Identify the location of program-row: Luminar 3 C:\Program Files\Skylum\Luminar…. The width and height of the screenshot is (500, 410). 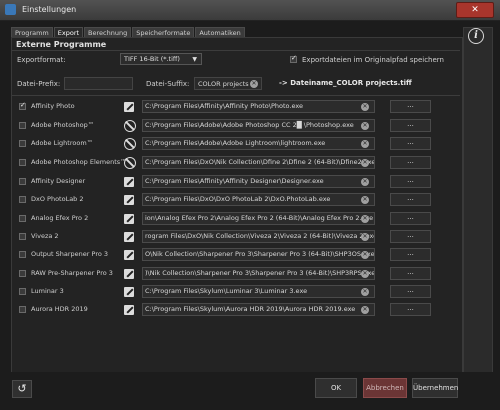
(236, 292).